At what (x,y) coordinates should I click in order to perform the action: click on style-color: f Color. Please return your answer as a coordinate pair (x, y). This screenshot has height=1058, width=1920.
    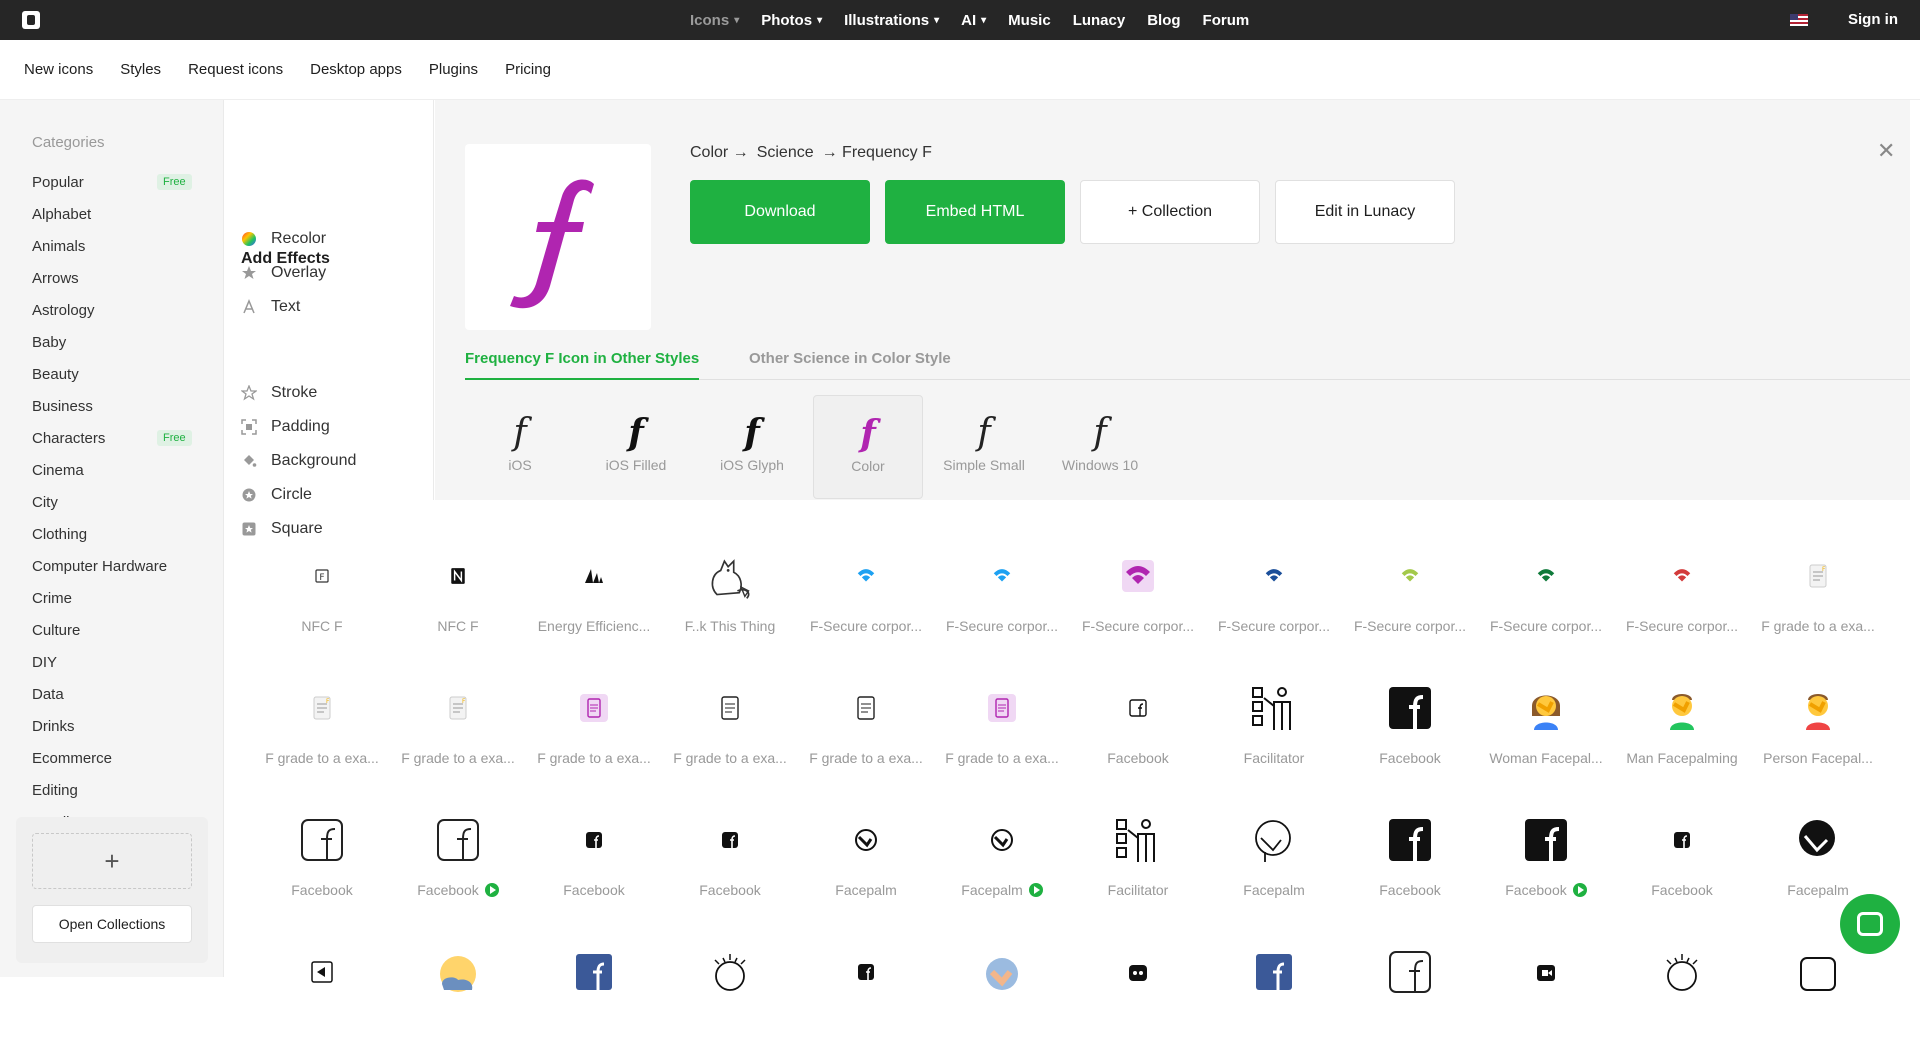
    Looking at the image, I should click on (868, 447).